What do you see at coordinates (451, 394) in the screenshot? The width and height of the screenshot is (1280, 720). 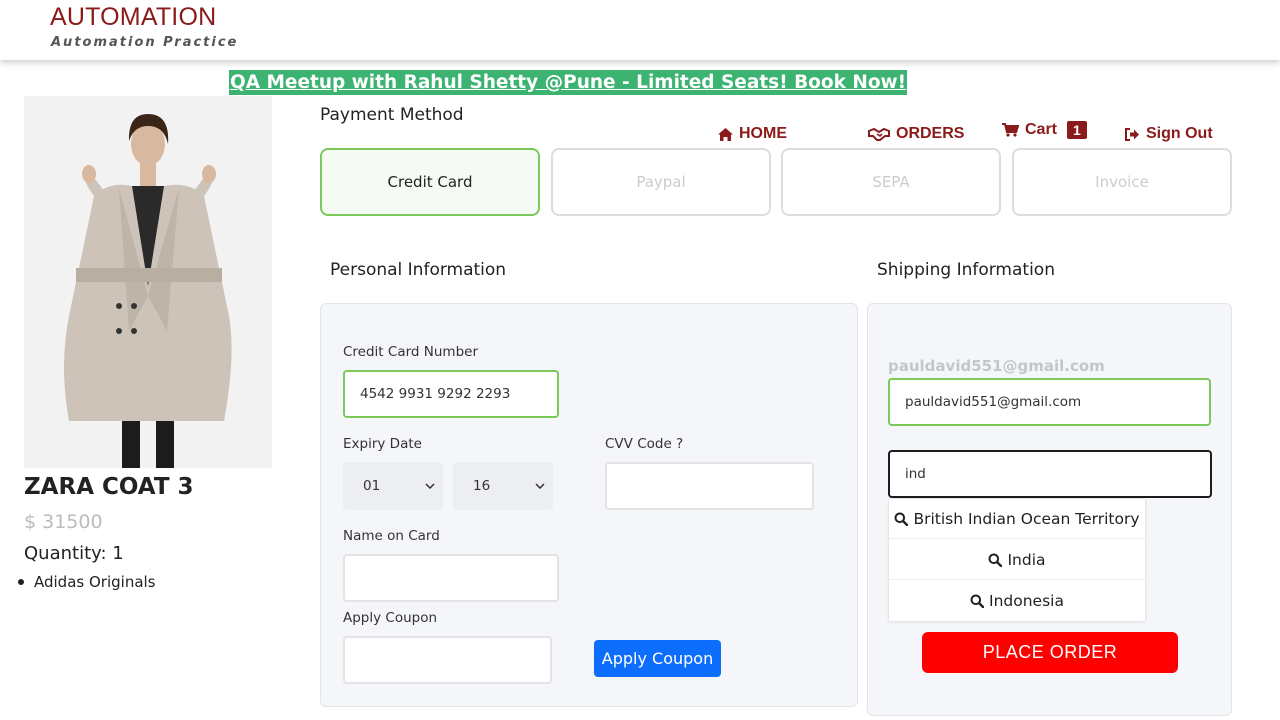 I see `cc-number-input: 4542 9931 9292 2293` at bounding box center [451, 394].